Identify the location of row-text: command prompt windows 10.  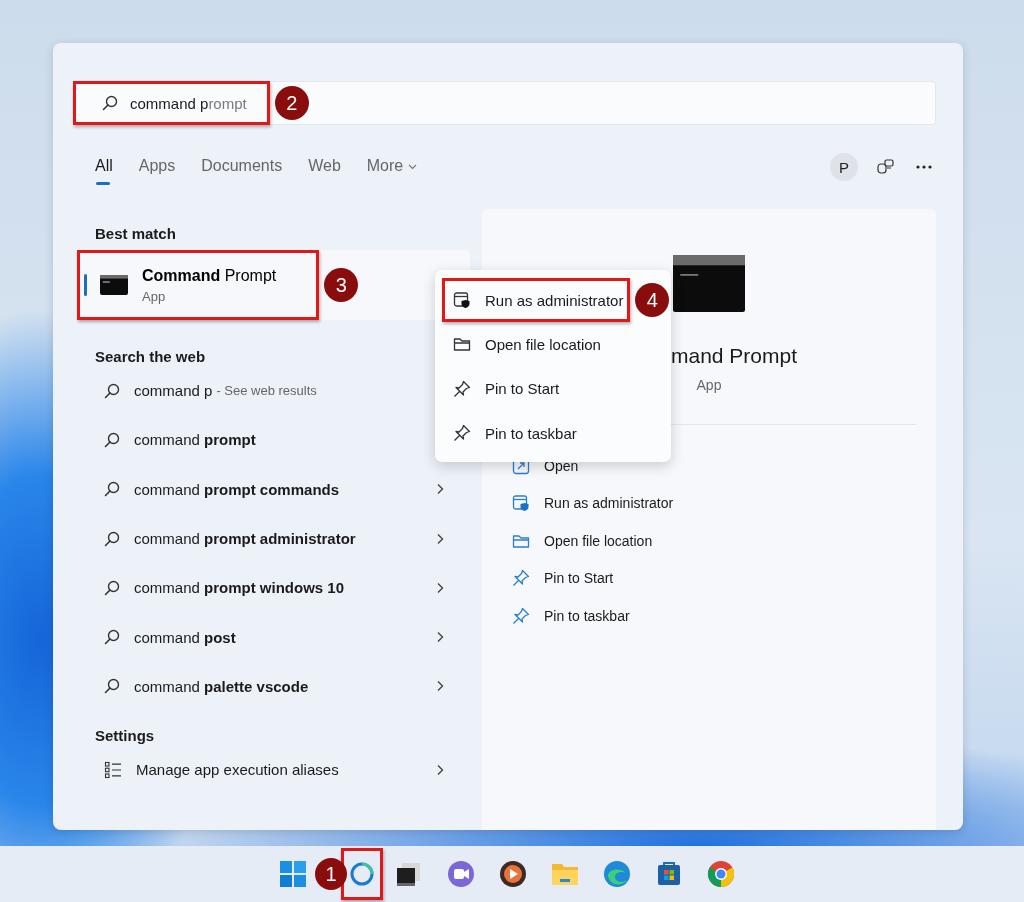
(239, 588).